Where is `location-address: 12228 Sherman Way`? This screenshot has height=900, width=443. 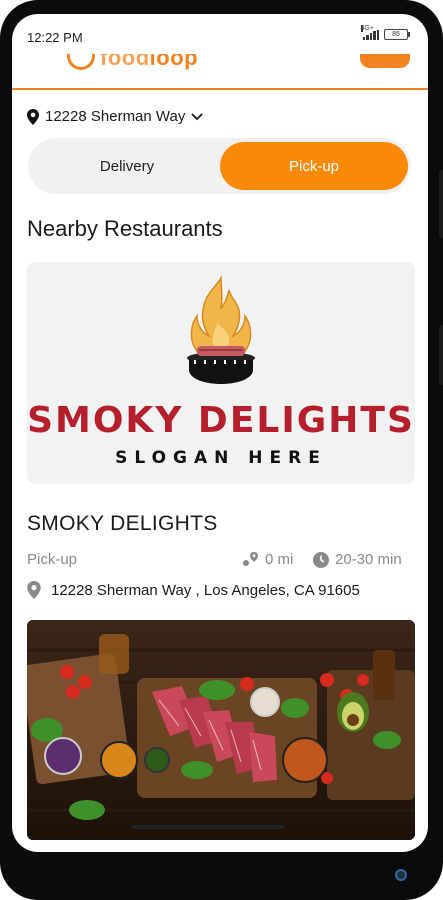
location-address: 12228 Sherman Way is located at coordinates (115, 116).